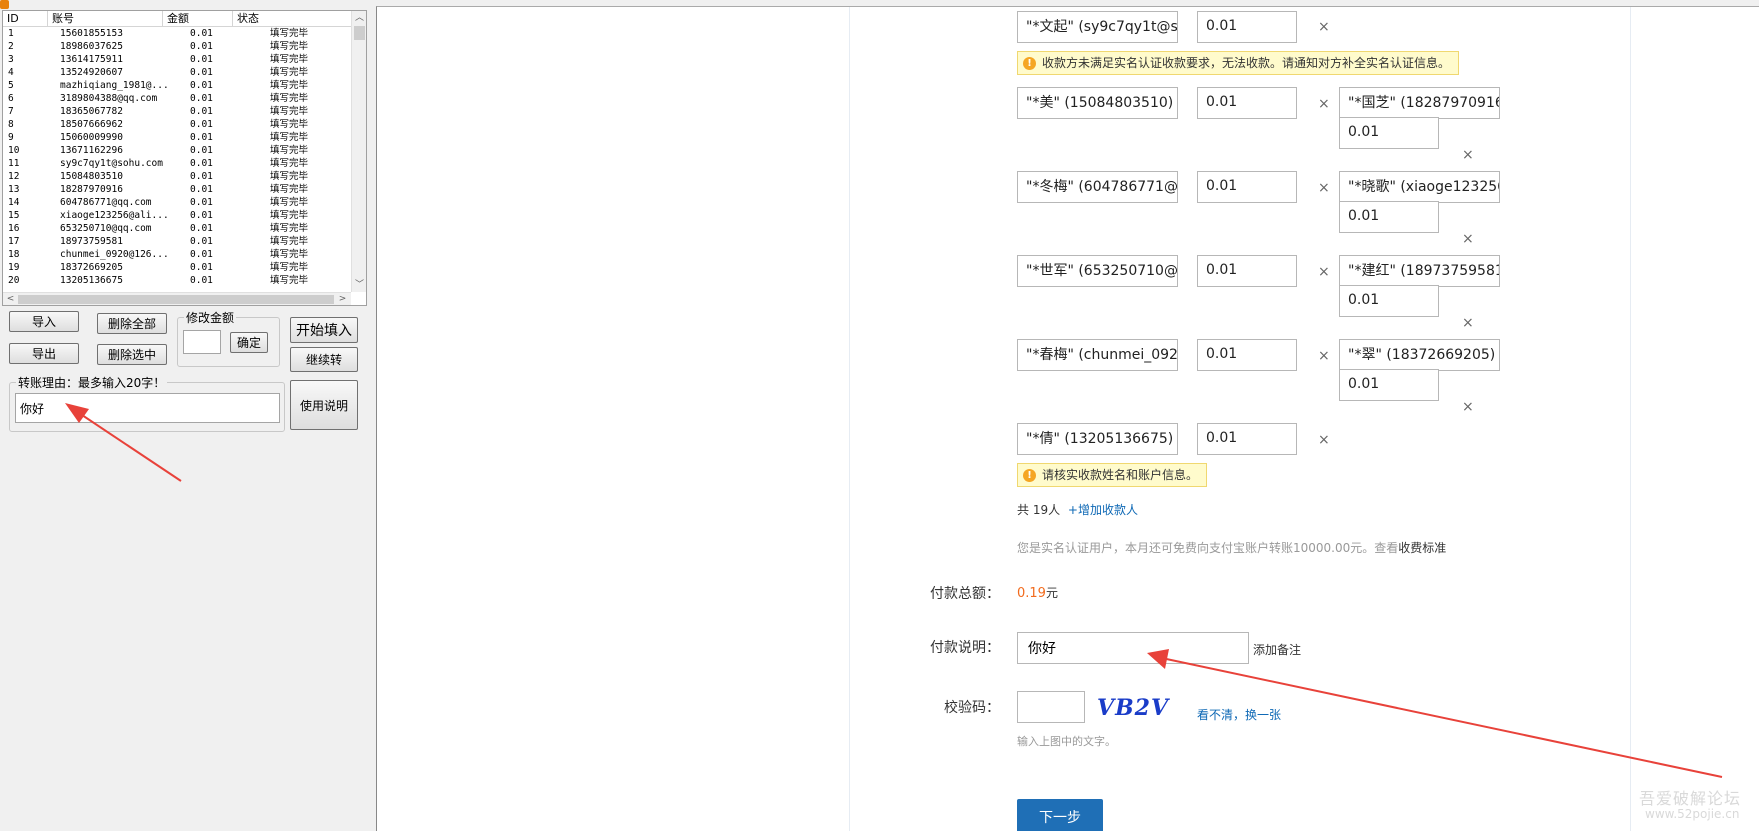 This screenshot has height=831, width=1759. I want to click on vertical-scrollbar: ︿ ﹀, so click(358, 151).